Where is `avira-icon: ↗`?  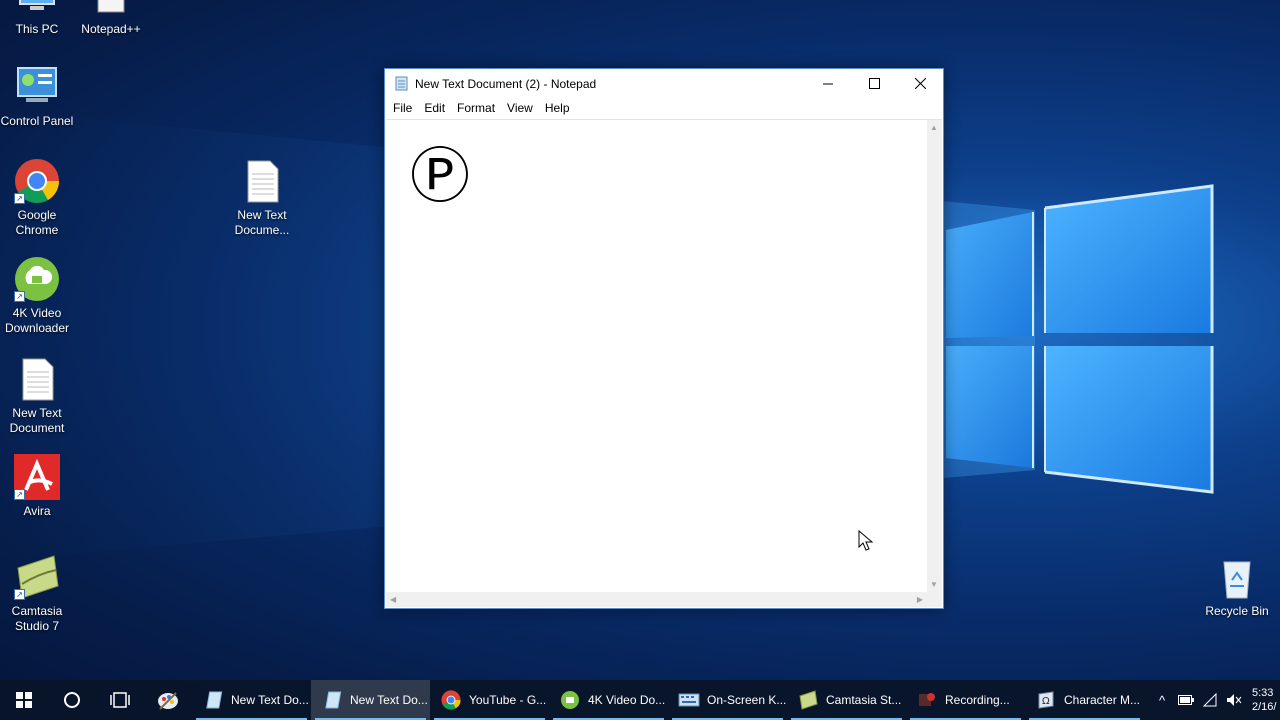 avira-icon: ↗ is located at coordinates (37, 477).